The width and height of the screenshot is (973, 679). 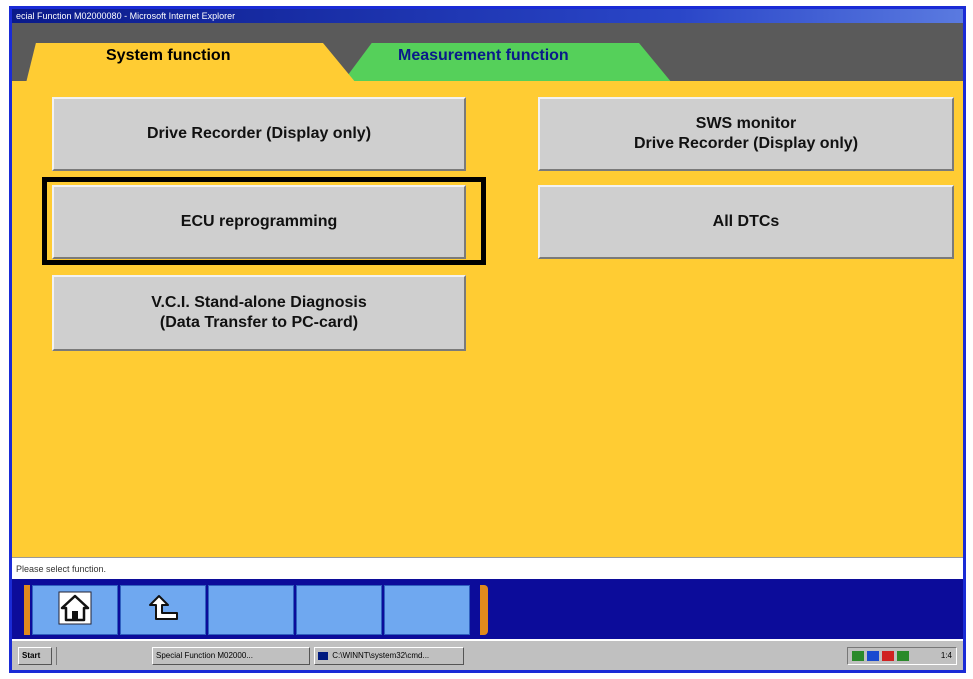 I want to click on status-text: Please select function., so click(x=61, y=569).